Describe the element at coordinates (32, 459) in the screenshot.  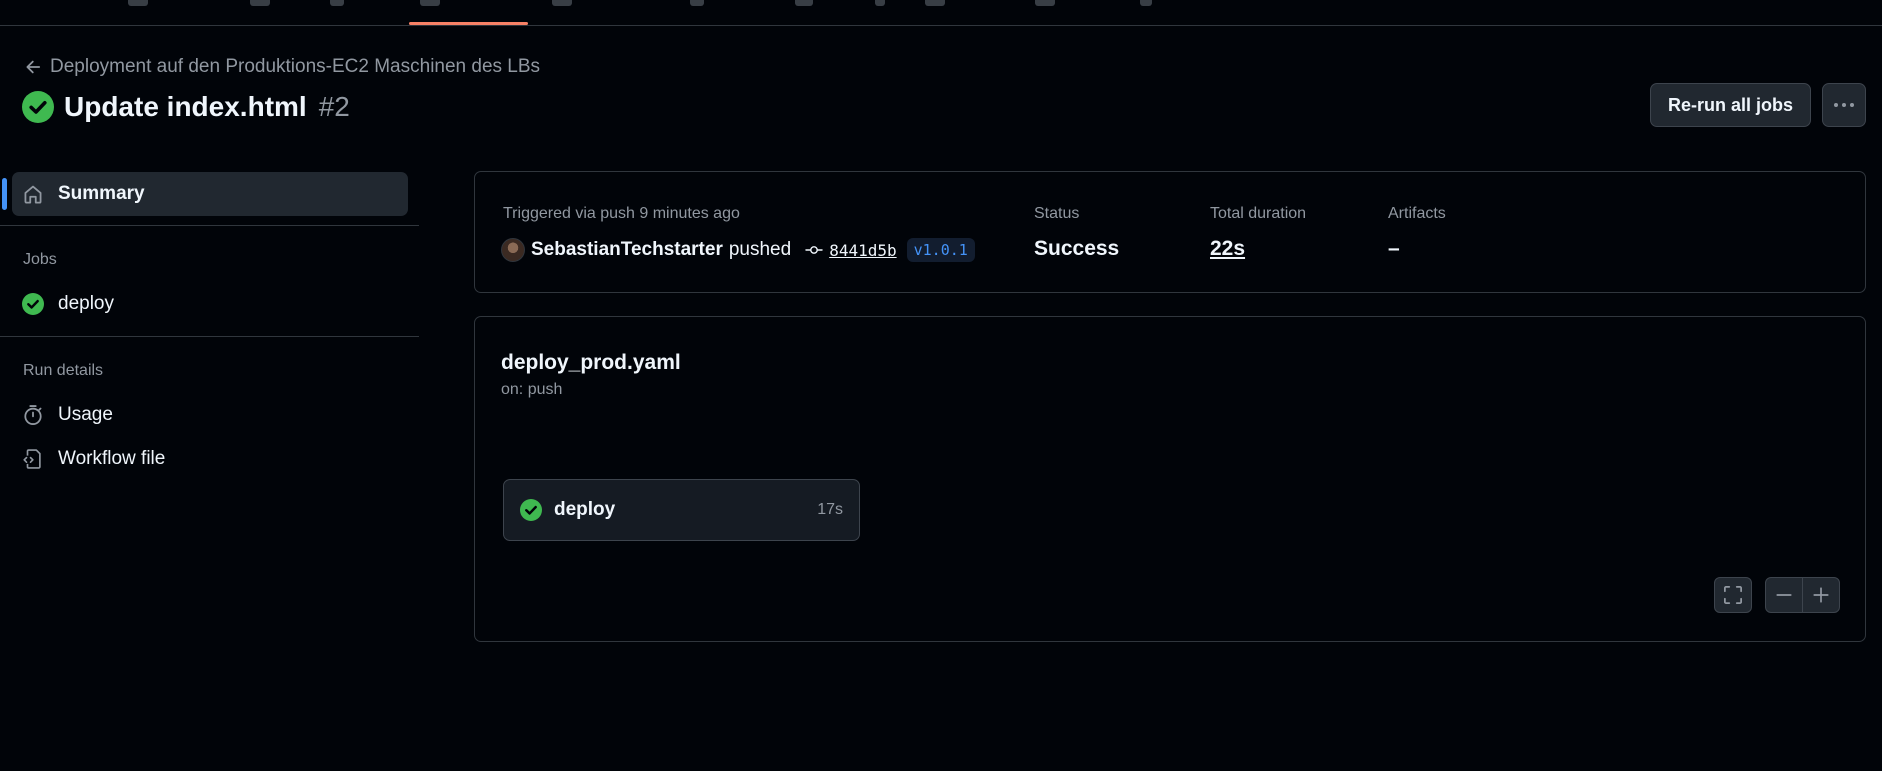
I see `workflow-file-icon` at that location.